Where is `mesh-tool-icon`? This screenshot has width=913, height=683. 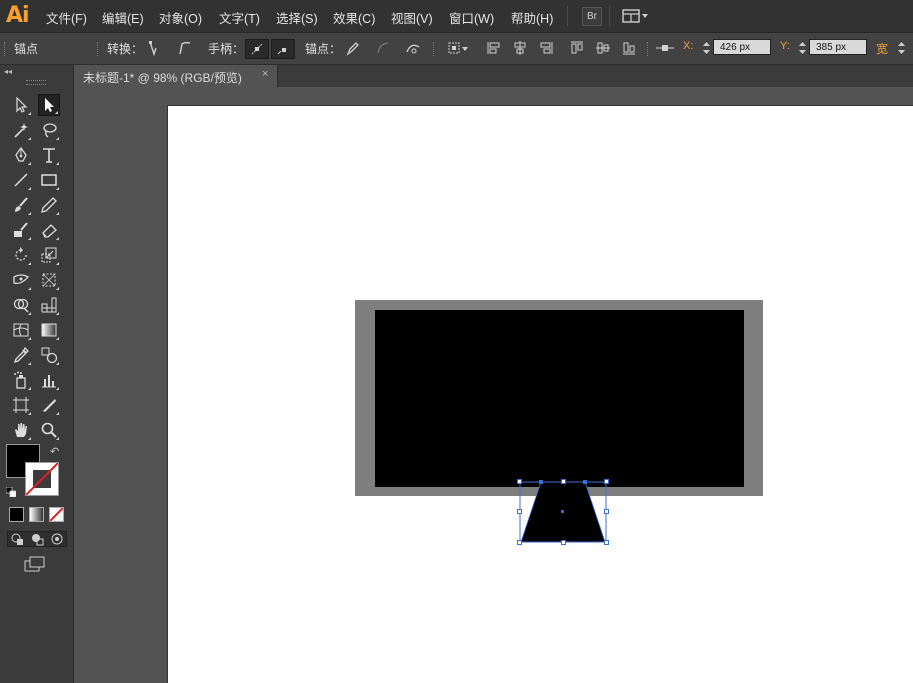
mesh-tool-icon is located at coordinates (21, 330).